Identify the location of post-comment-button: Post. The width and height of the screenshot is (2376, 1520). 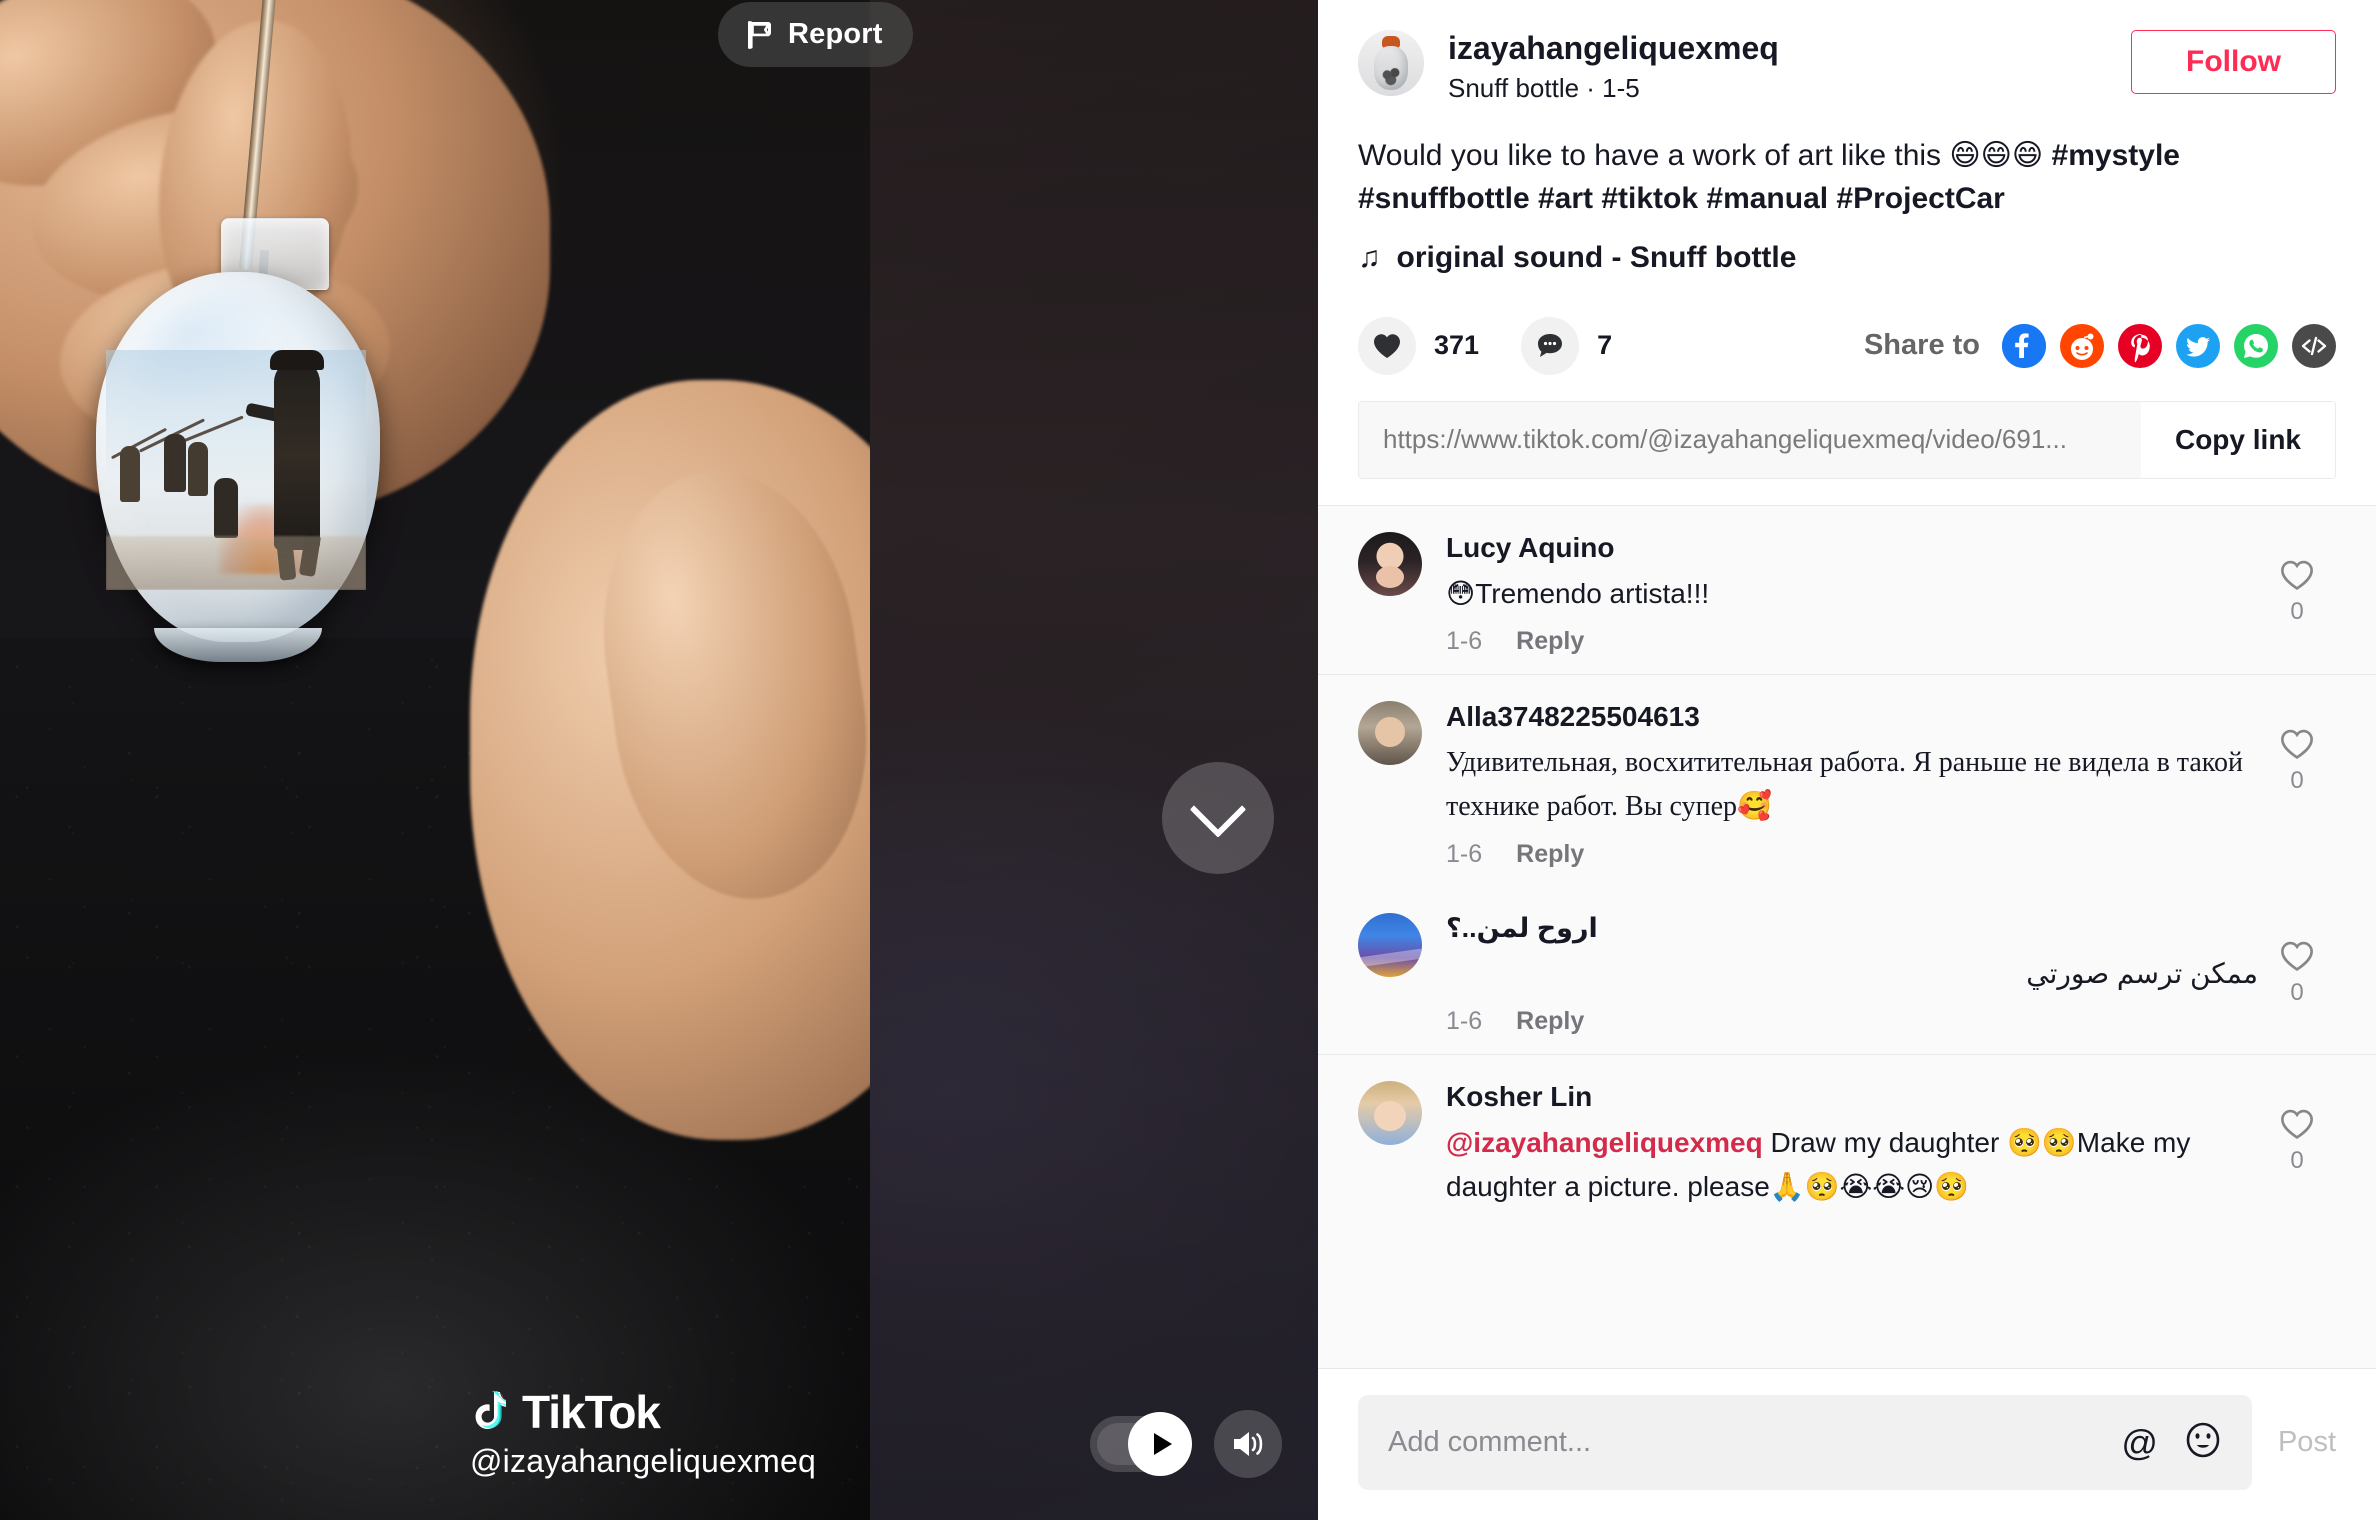
(2307, 1442).